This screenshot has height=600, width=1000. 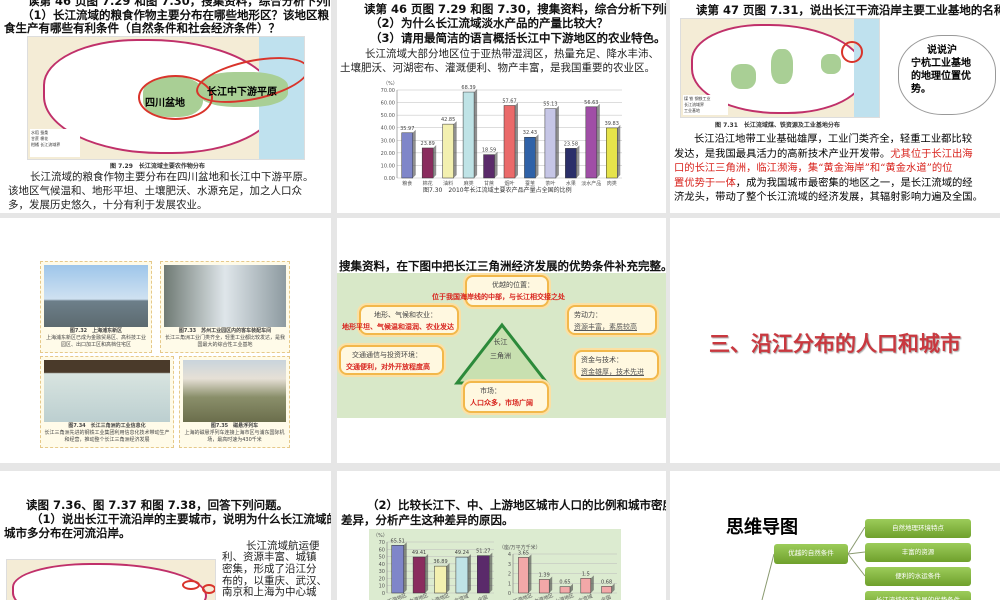 What do you see at coordinates (921, 89) in the screenshot?
I see `callout-line: 势。` at bounding box center [921, 89].